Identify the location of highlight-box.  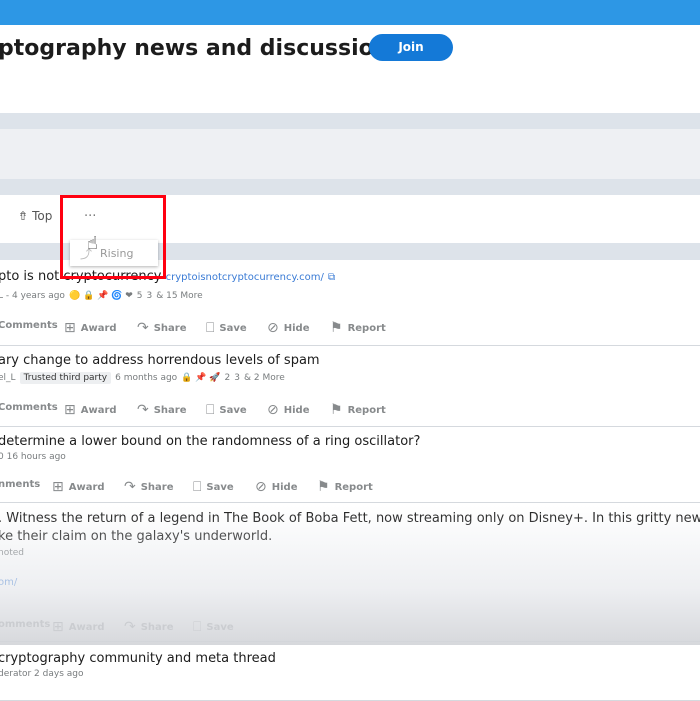
(113, 237).